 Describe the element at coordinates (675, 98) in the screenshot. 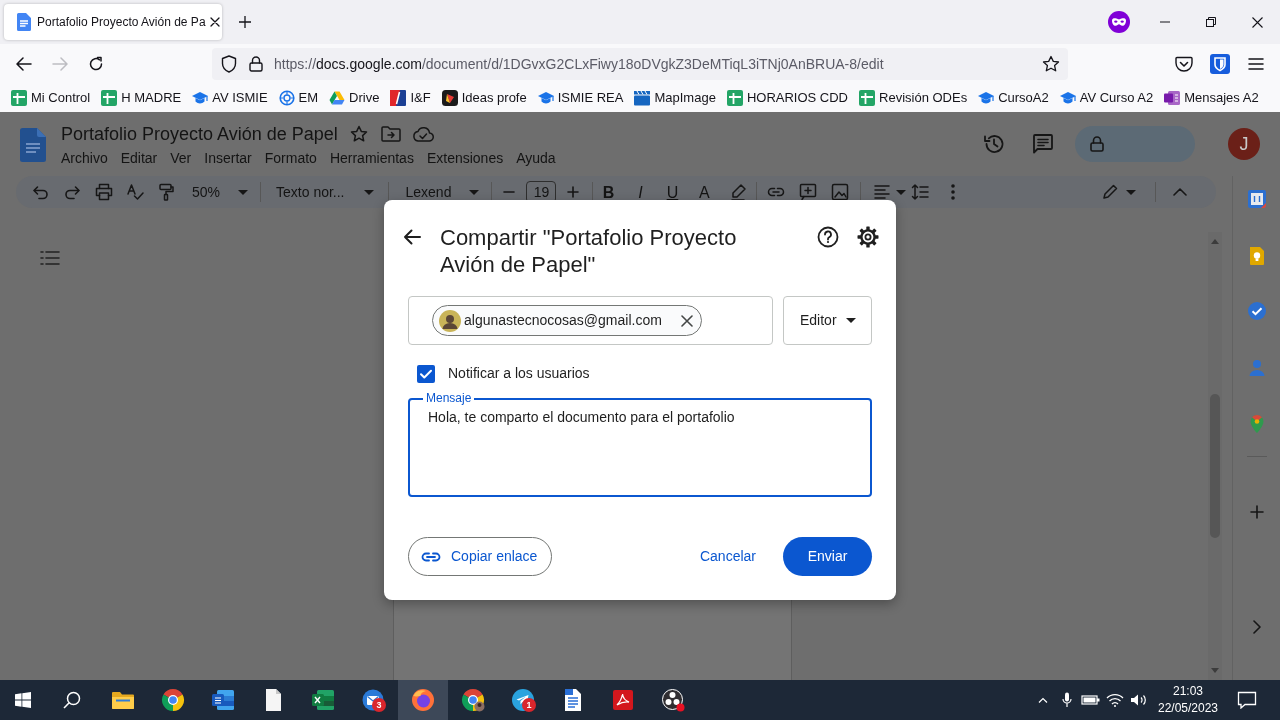

I see `bookmark-item: MapImage` at that location.